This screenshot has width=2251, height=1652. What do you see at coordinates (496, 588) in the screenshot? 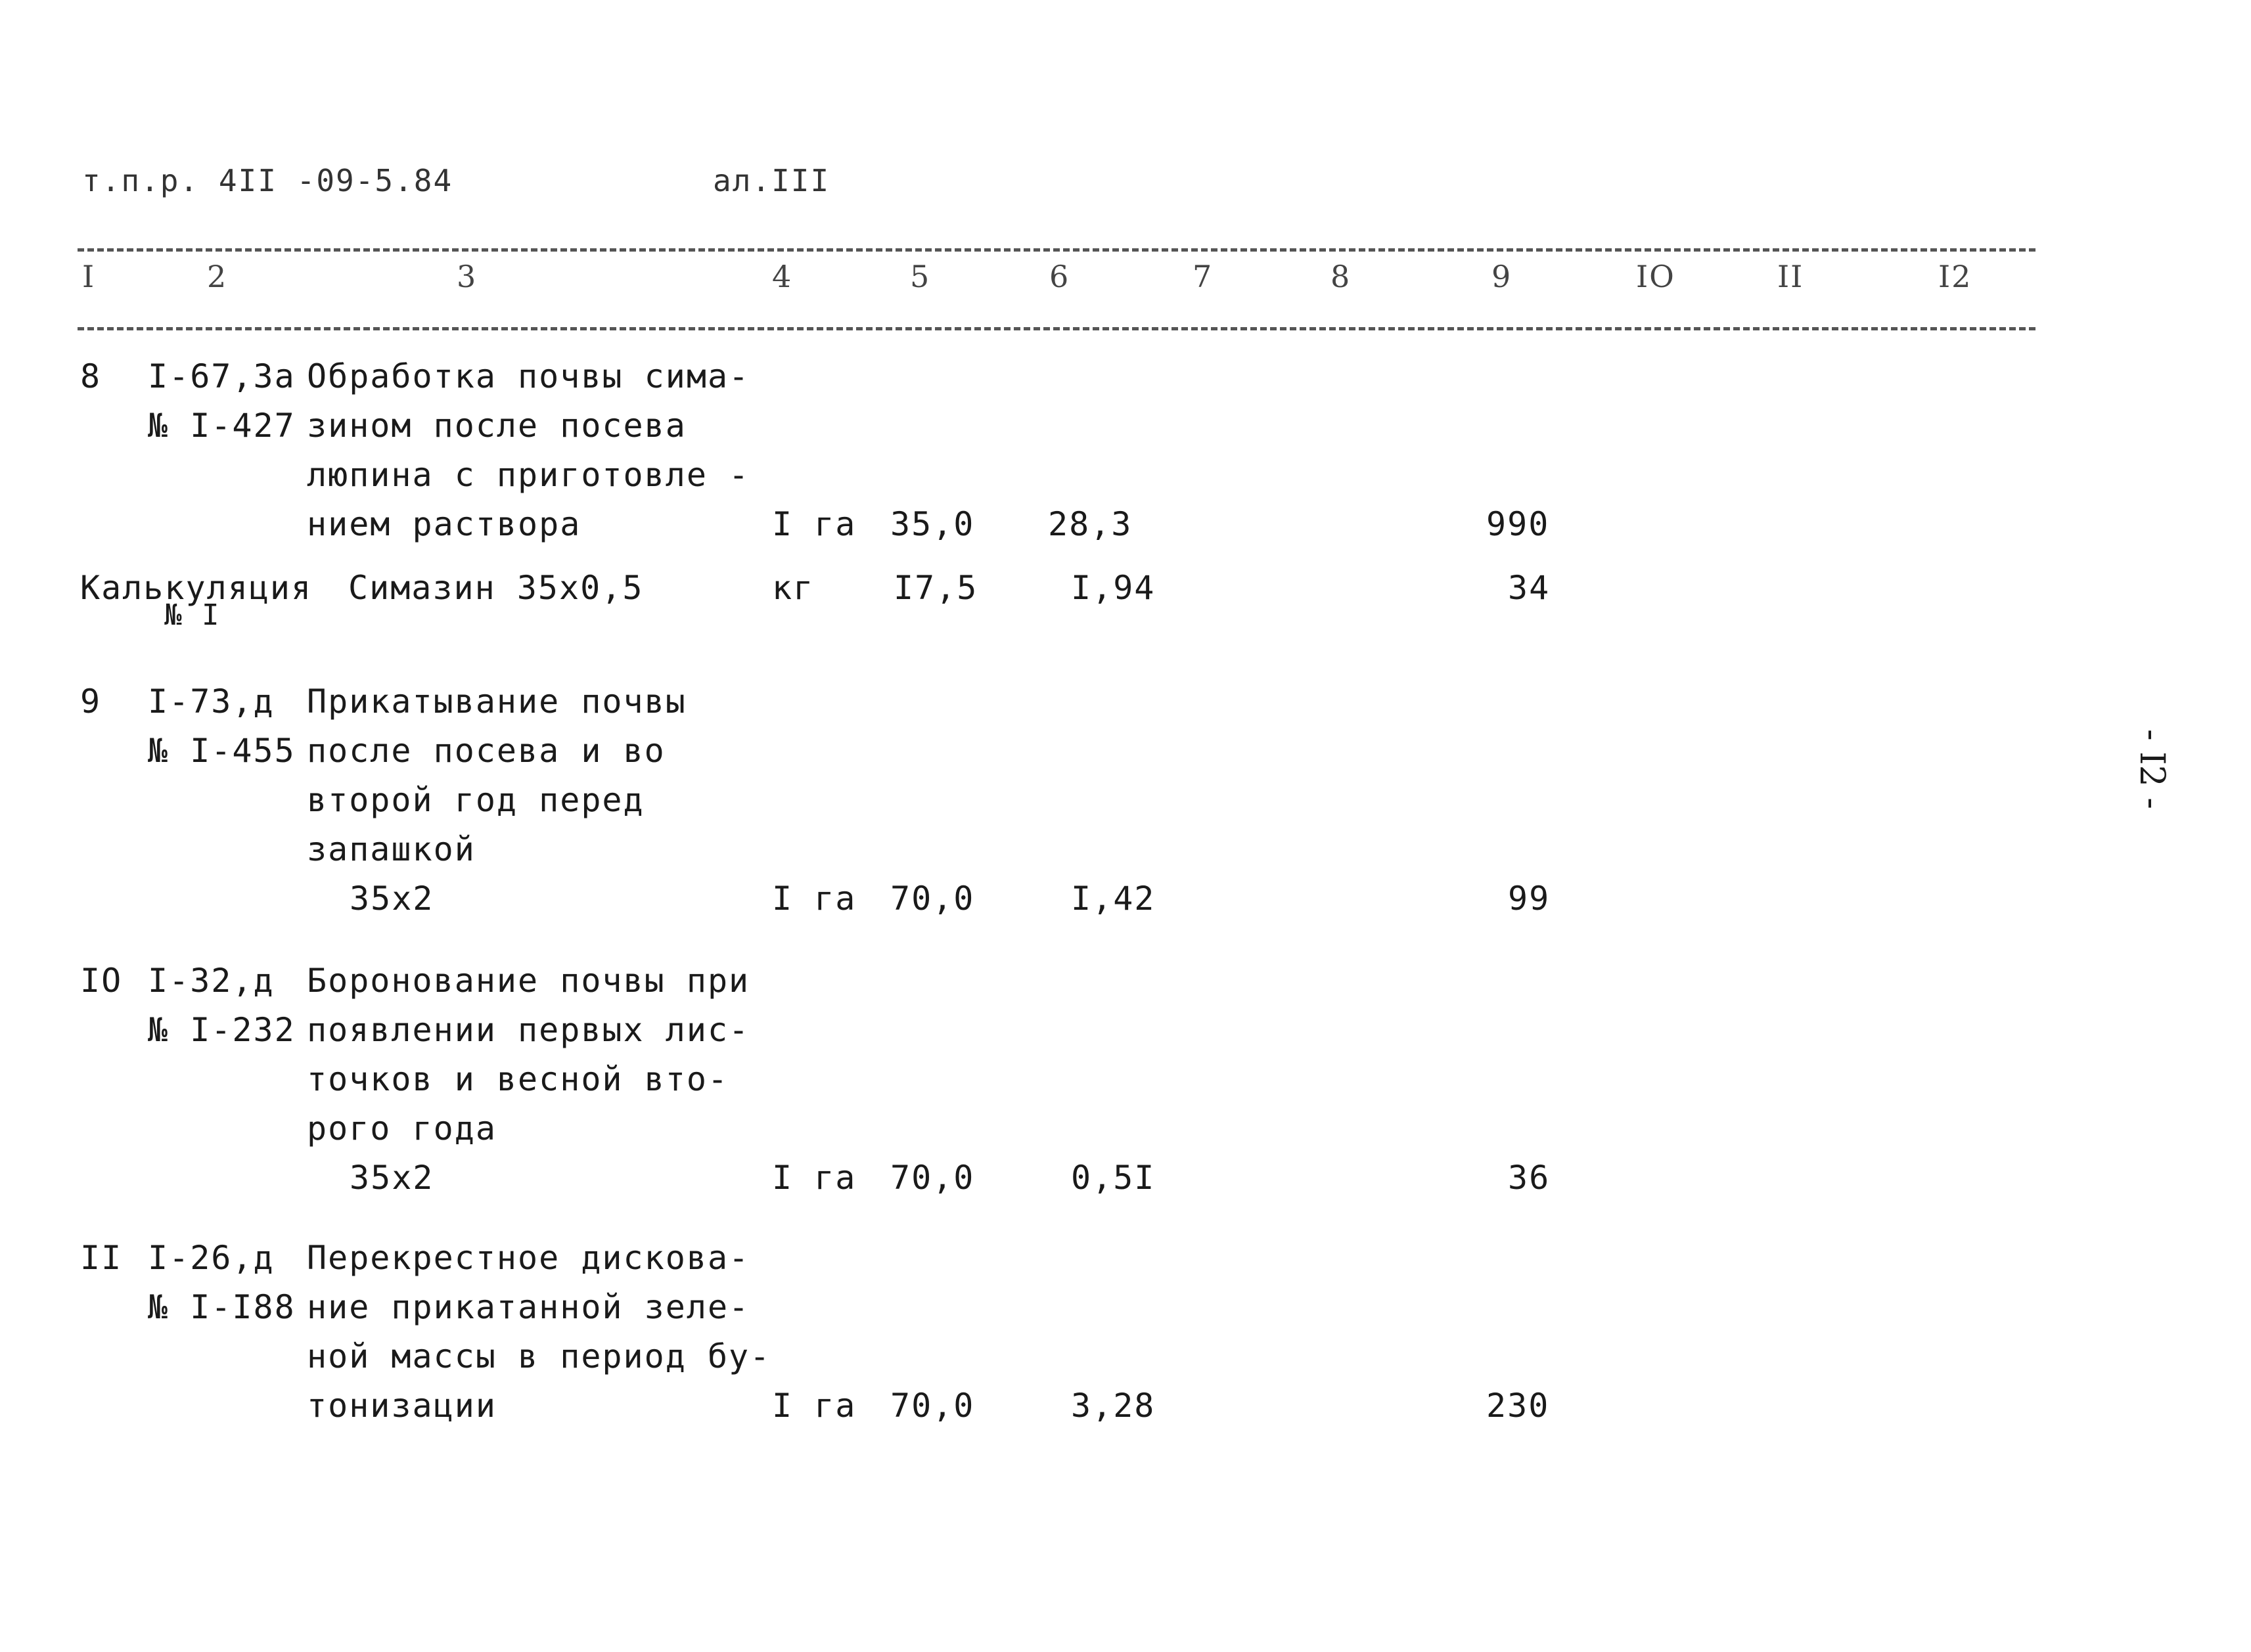
I see `description-line: Симазин 35х0,5` at bounding box center [496, 588].